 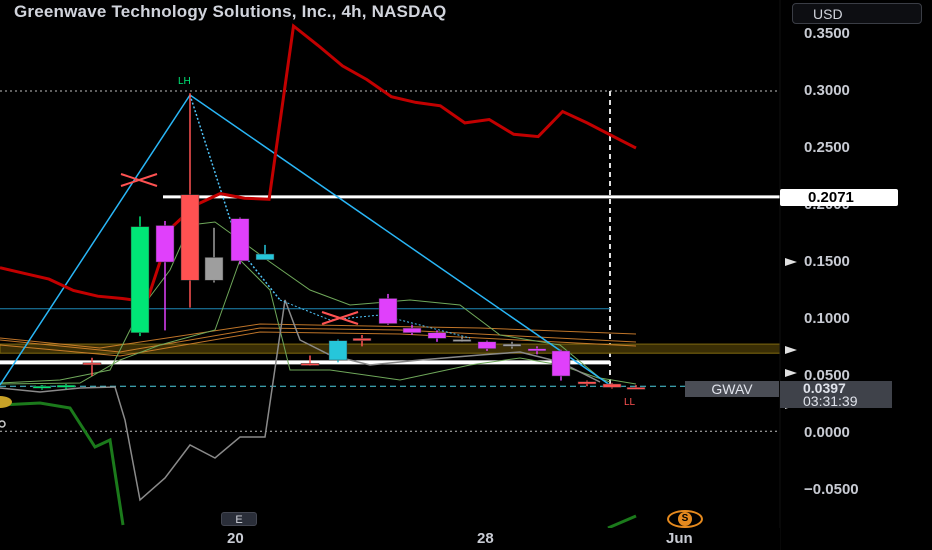 What do you see at coordinates (827, 318) in the screenshot?
I see `price-tick: 0.1000` at bounding box center [827, 318].